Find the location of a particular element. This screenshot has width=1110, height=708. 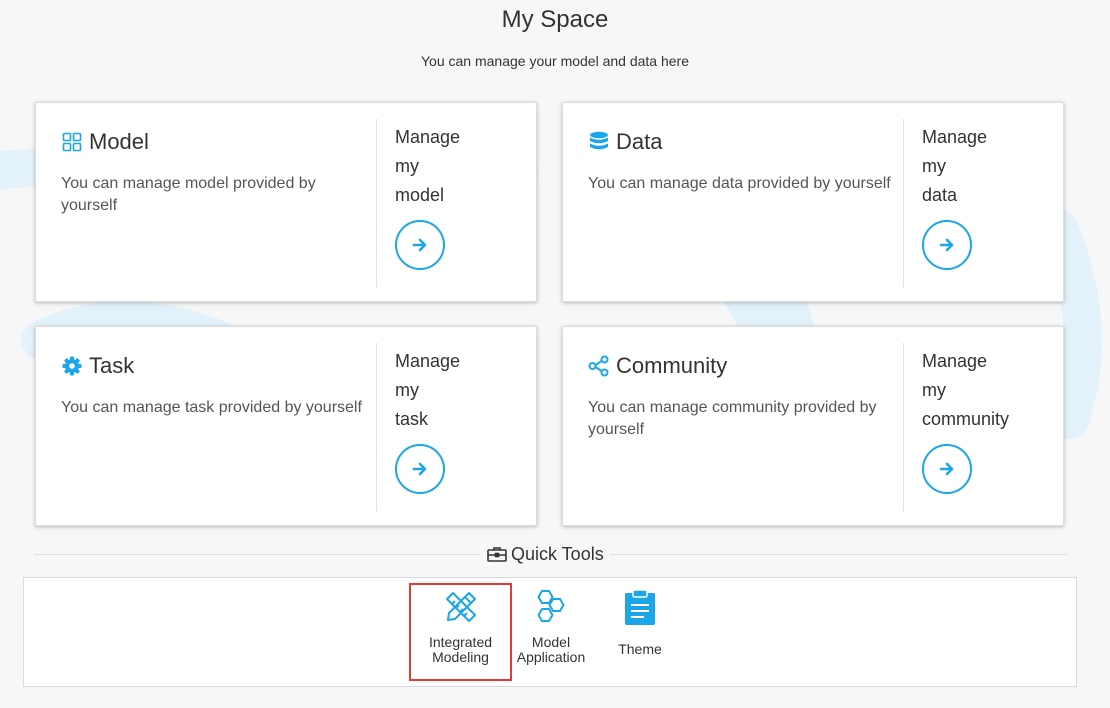

grid-icon is located at coordinates (72, 142).